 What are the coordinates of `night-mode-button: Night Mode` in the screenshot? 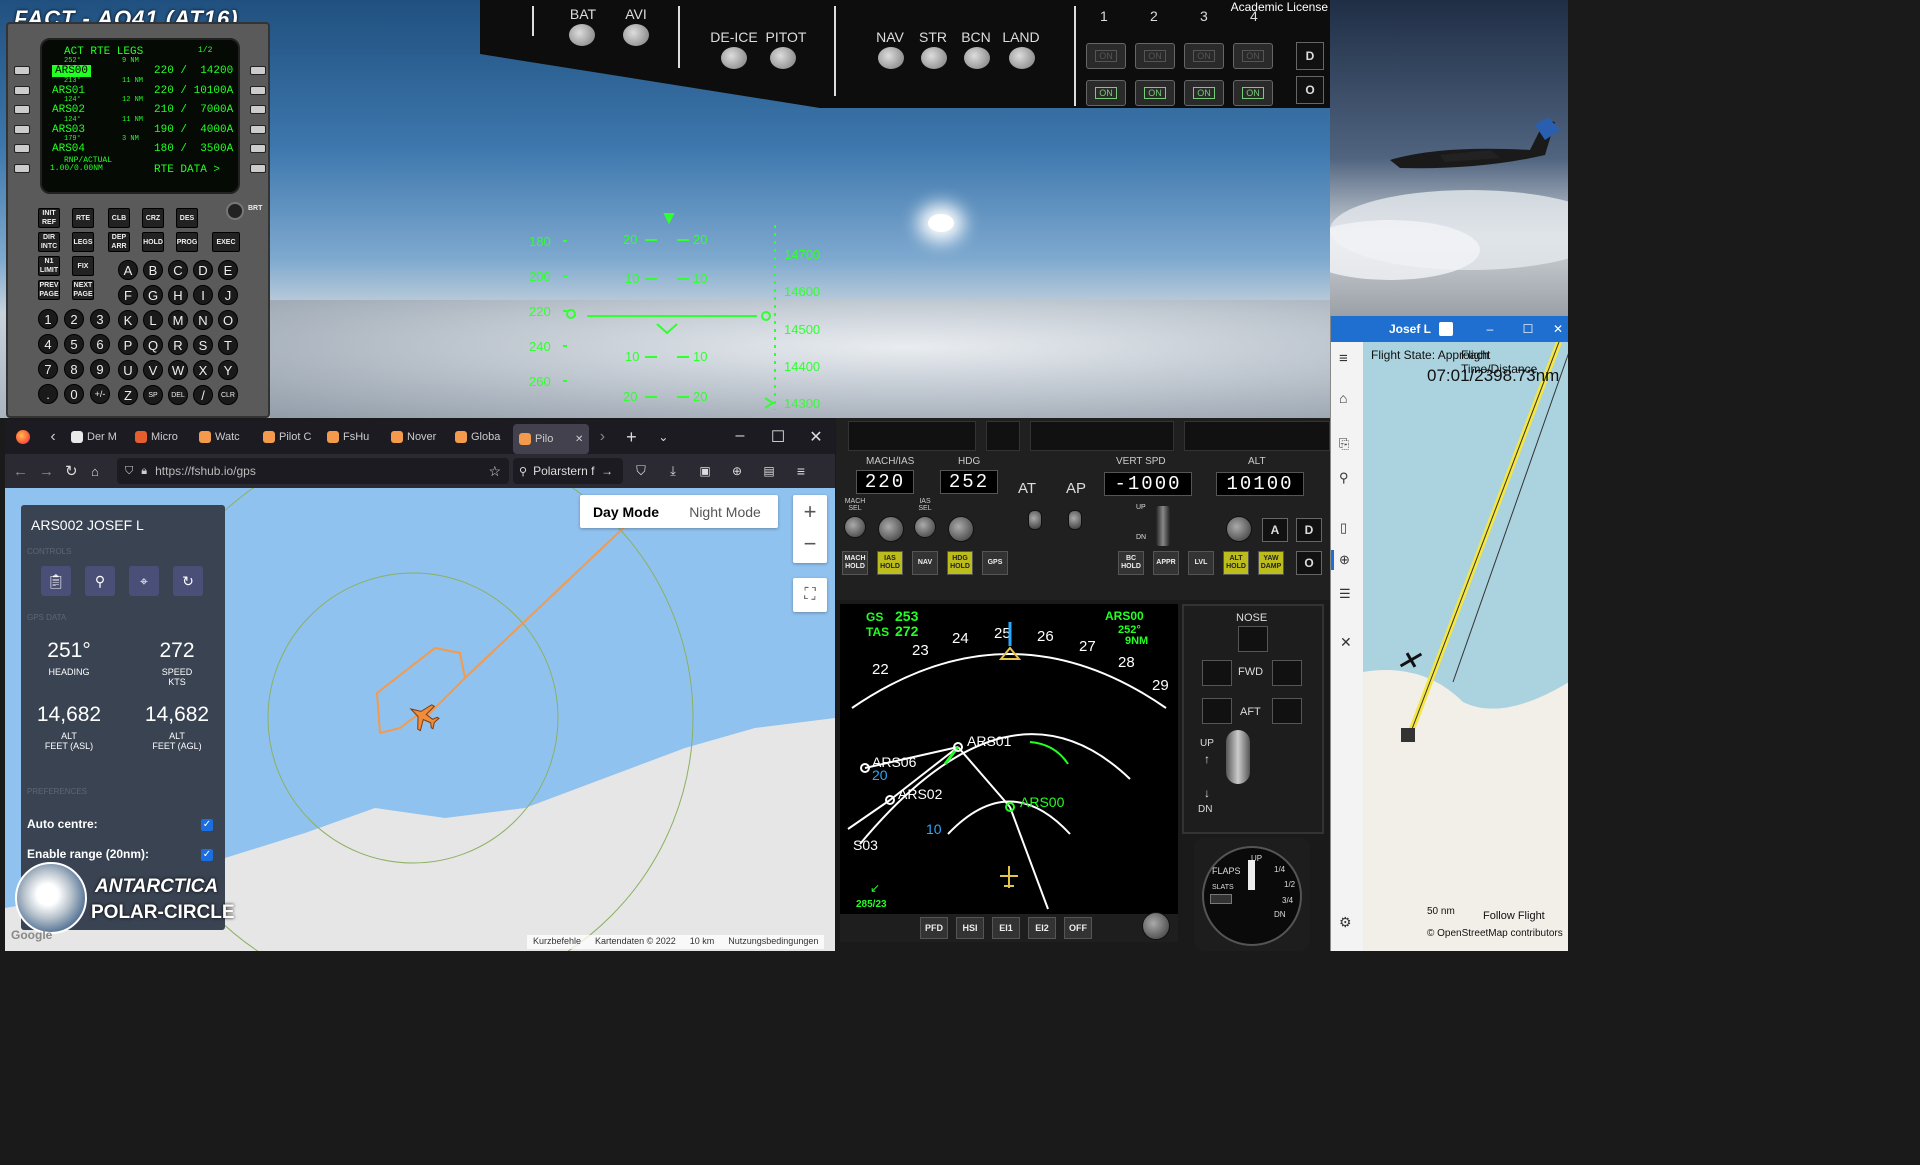 It's located at (725, 511).